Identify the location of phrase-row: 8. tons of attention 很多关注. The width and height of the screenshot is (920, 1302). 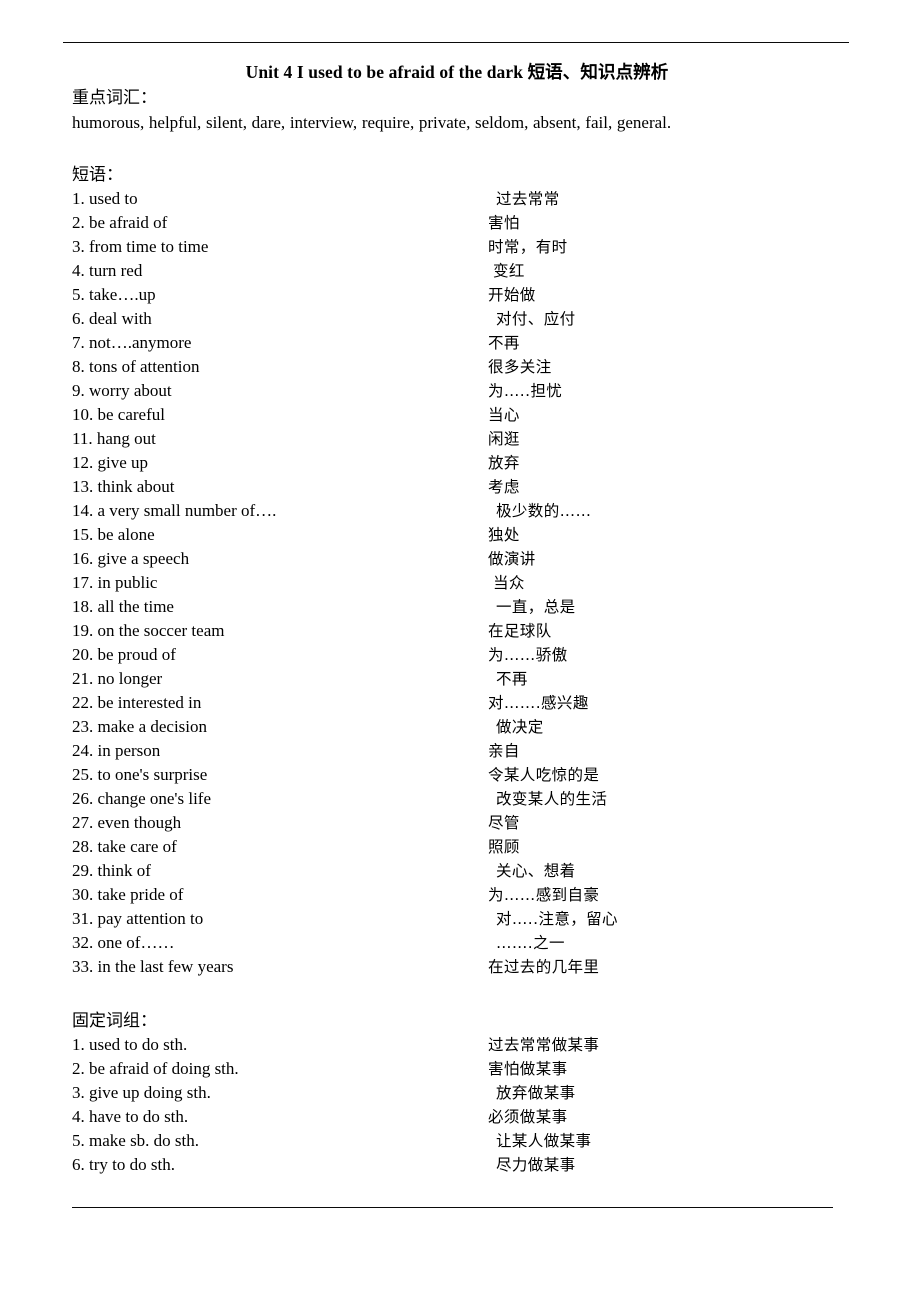
(461, 367).